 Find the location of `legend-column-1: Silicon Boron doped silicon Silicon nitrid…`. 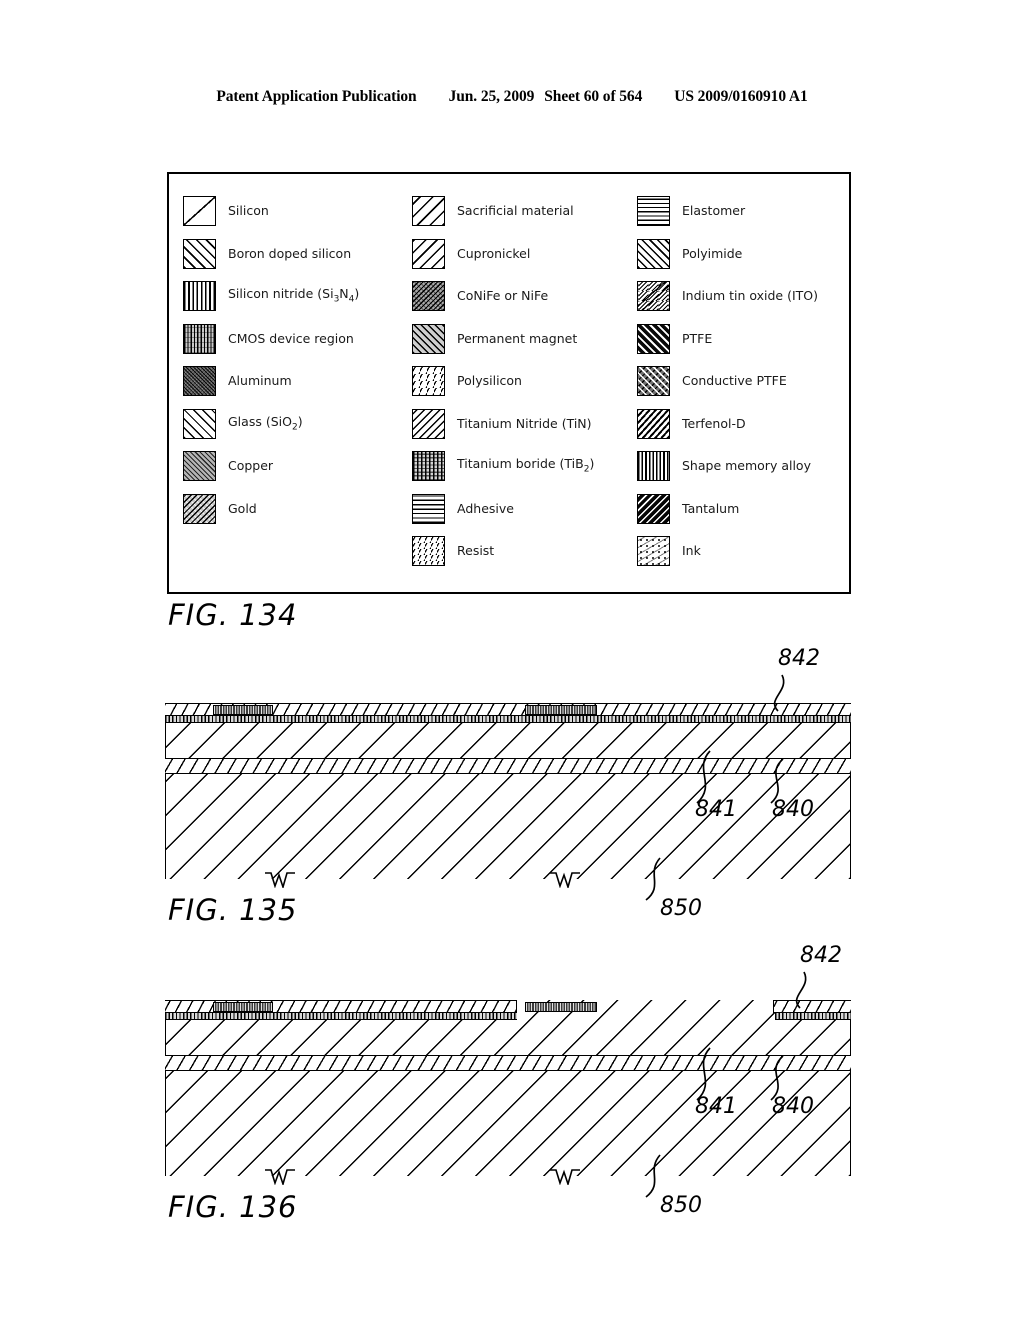

legend-column-1: Silicon Boron doped silicon Silicon nitrid… is located at coordinates (303, 360).